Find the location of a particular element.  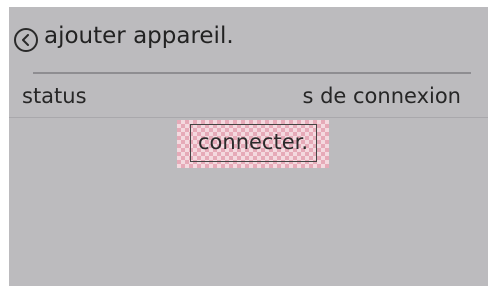

connect-button: connecter. is located at coordinates (253, 144).